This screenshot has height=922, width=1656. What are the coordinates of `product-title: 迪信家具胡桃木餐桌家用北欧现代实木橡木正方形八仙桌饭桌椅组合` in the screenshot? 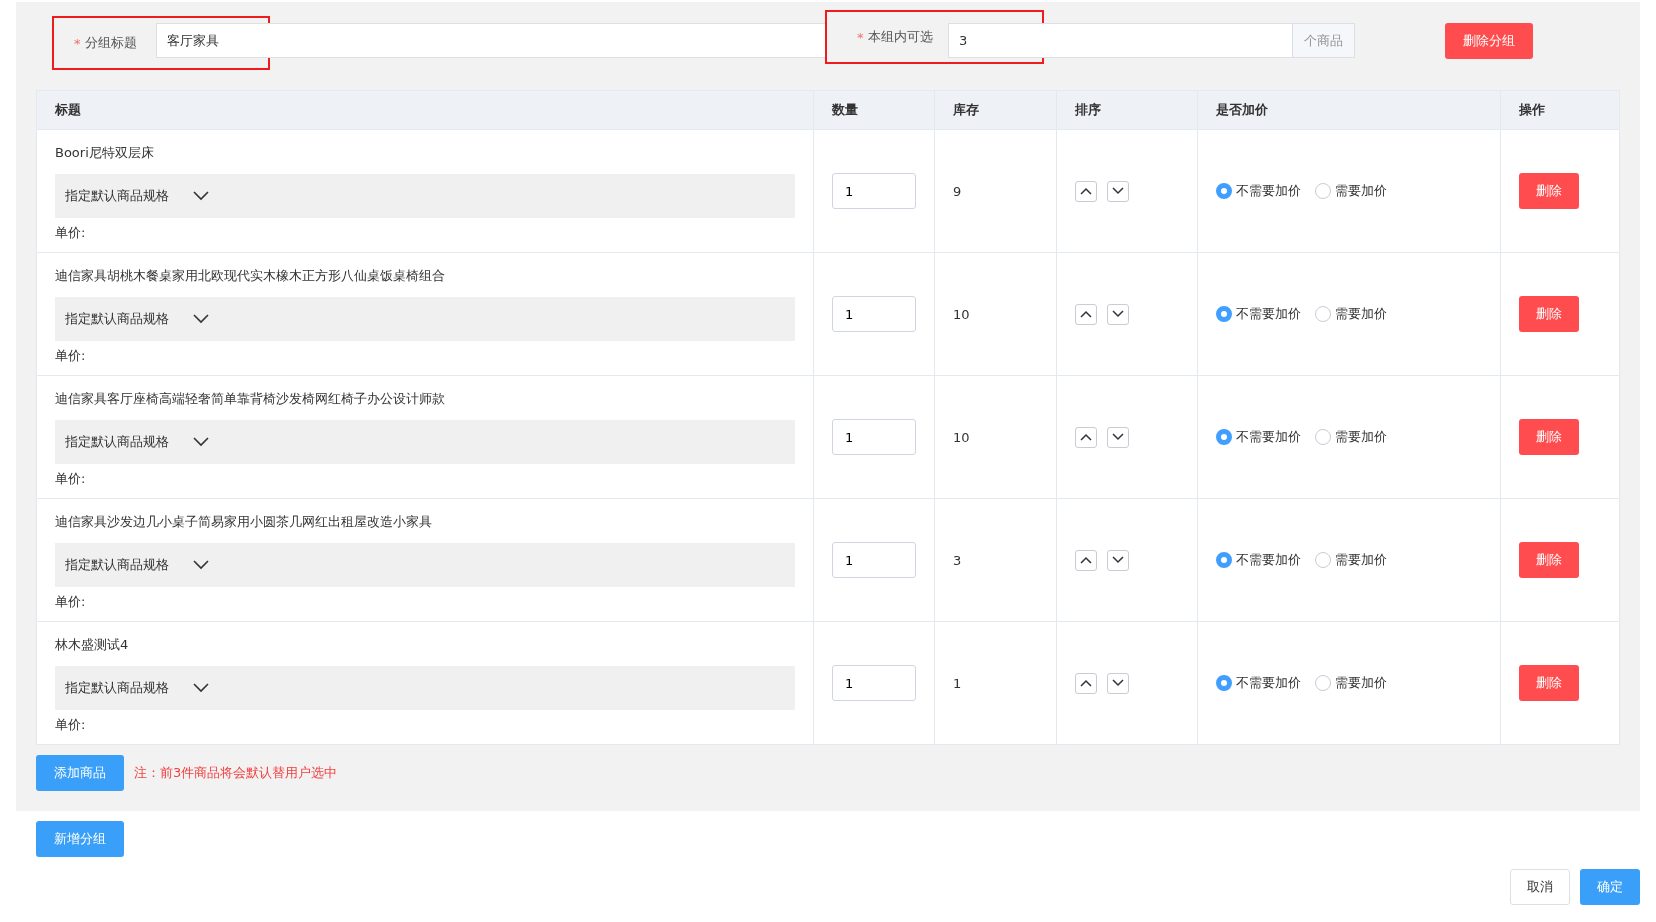 It's located at (250, 276).